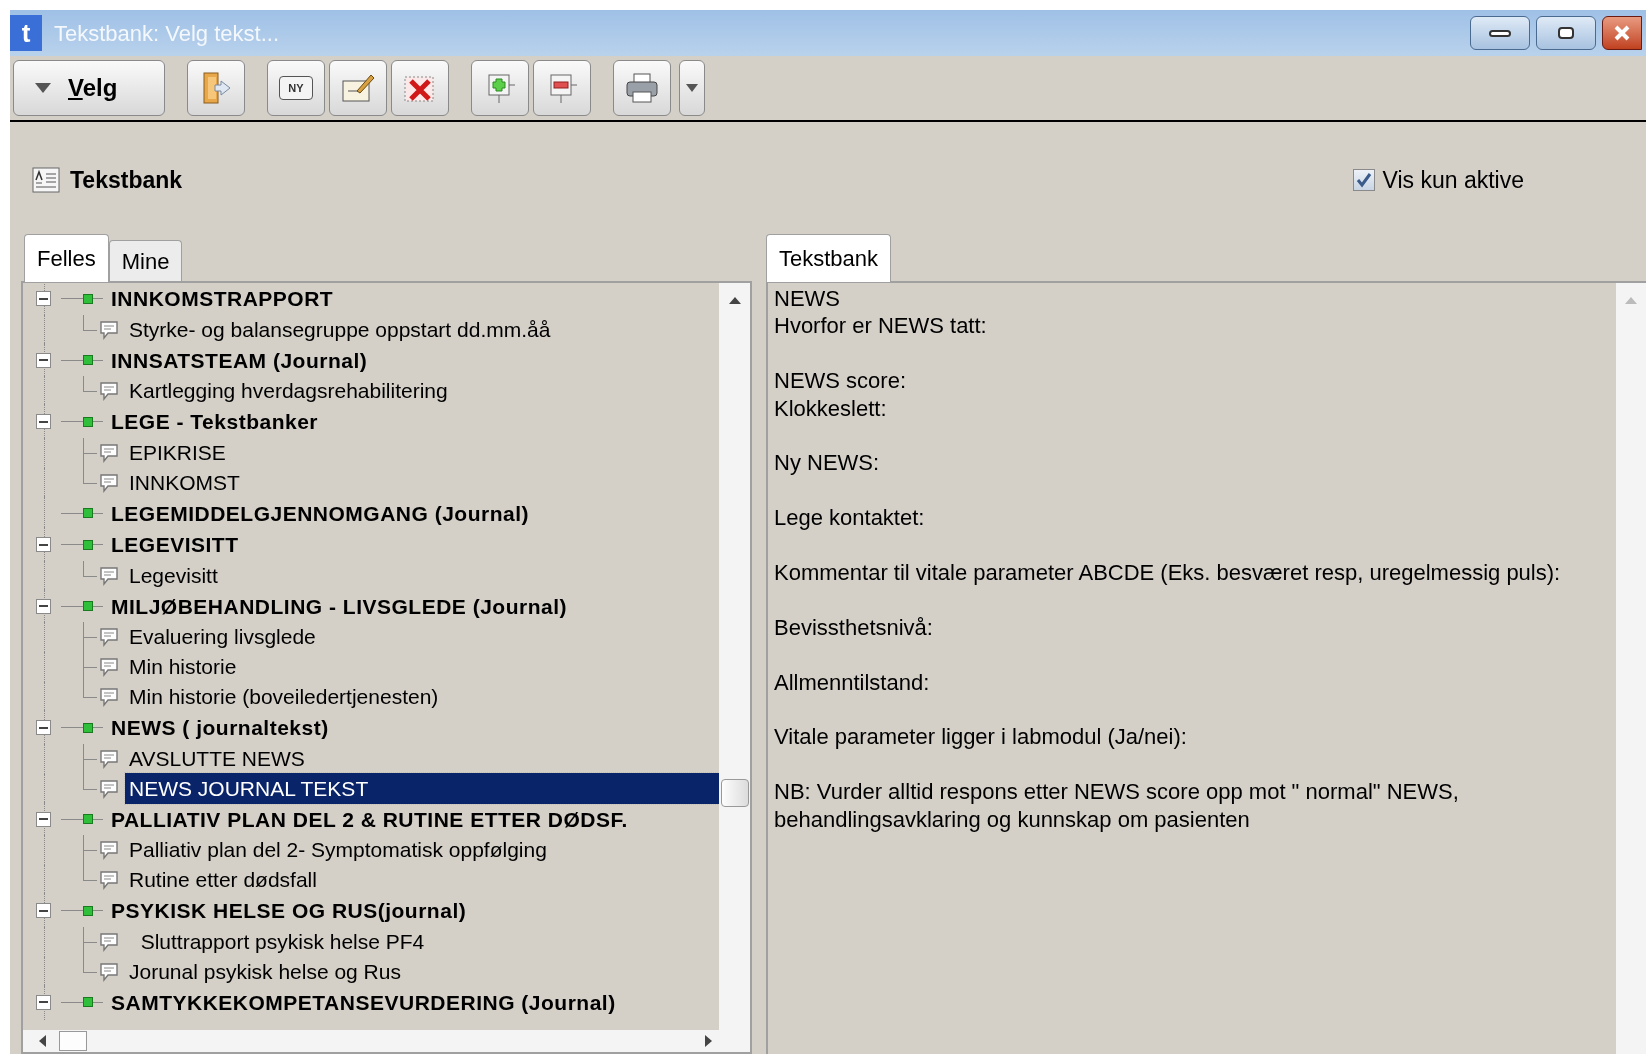  I want to click on printer-icon, so click(642, 88).